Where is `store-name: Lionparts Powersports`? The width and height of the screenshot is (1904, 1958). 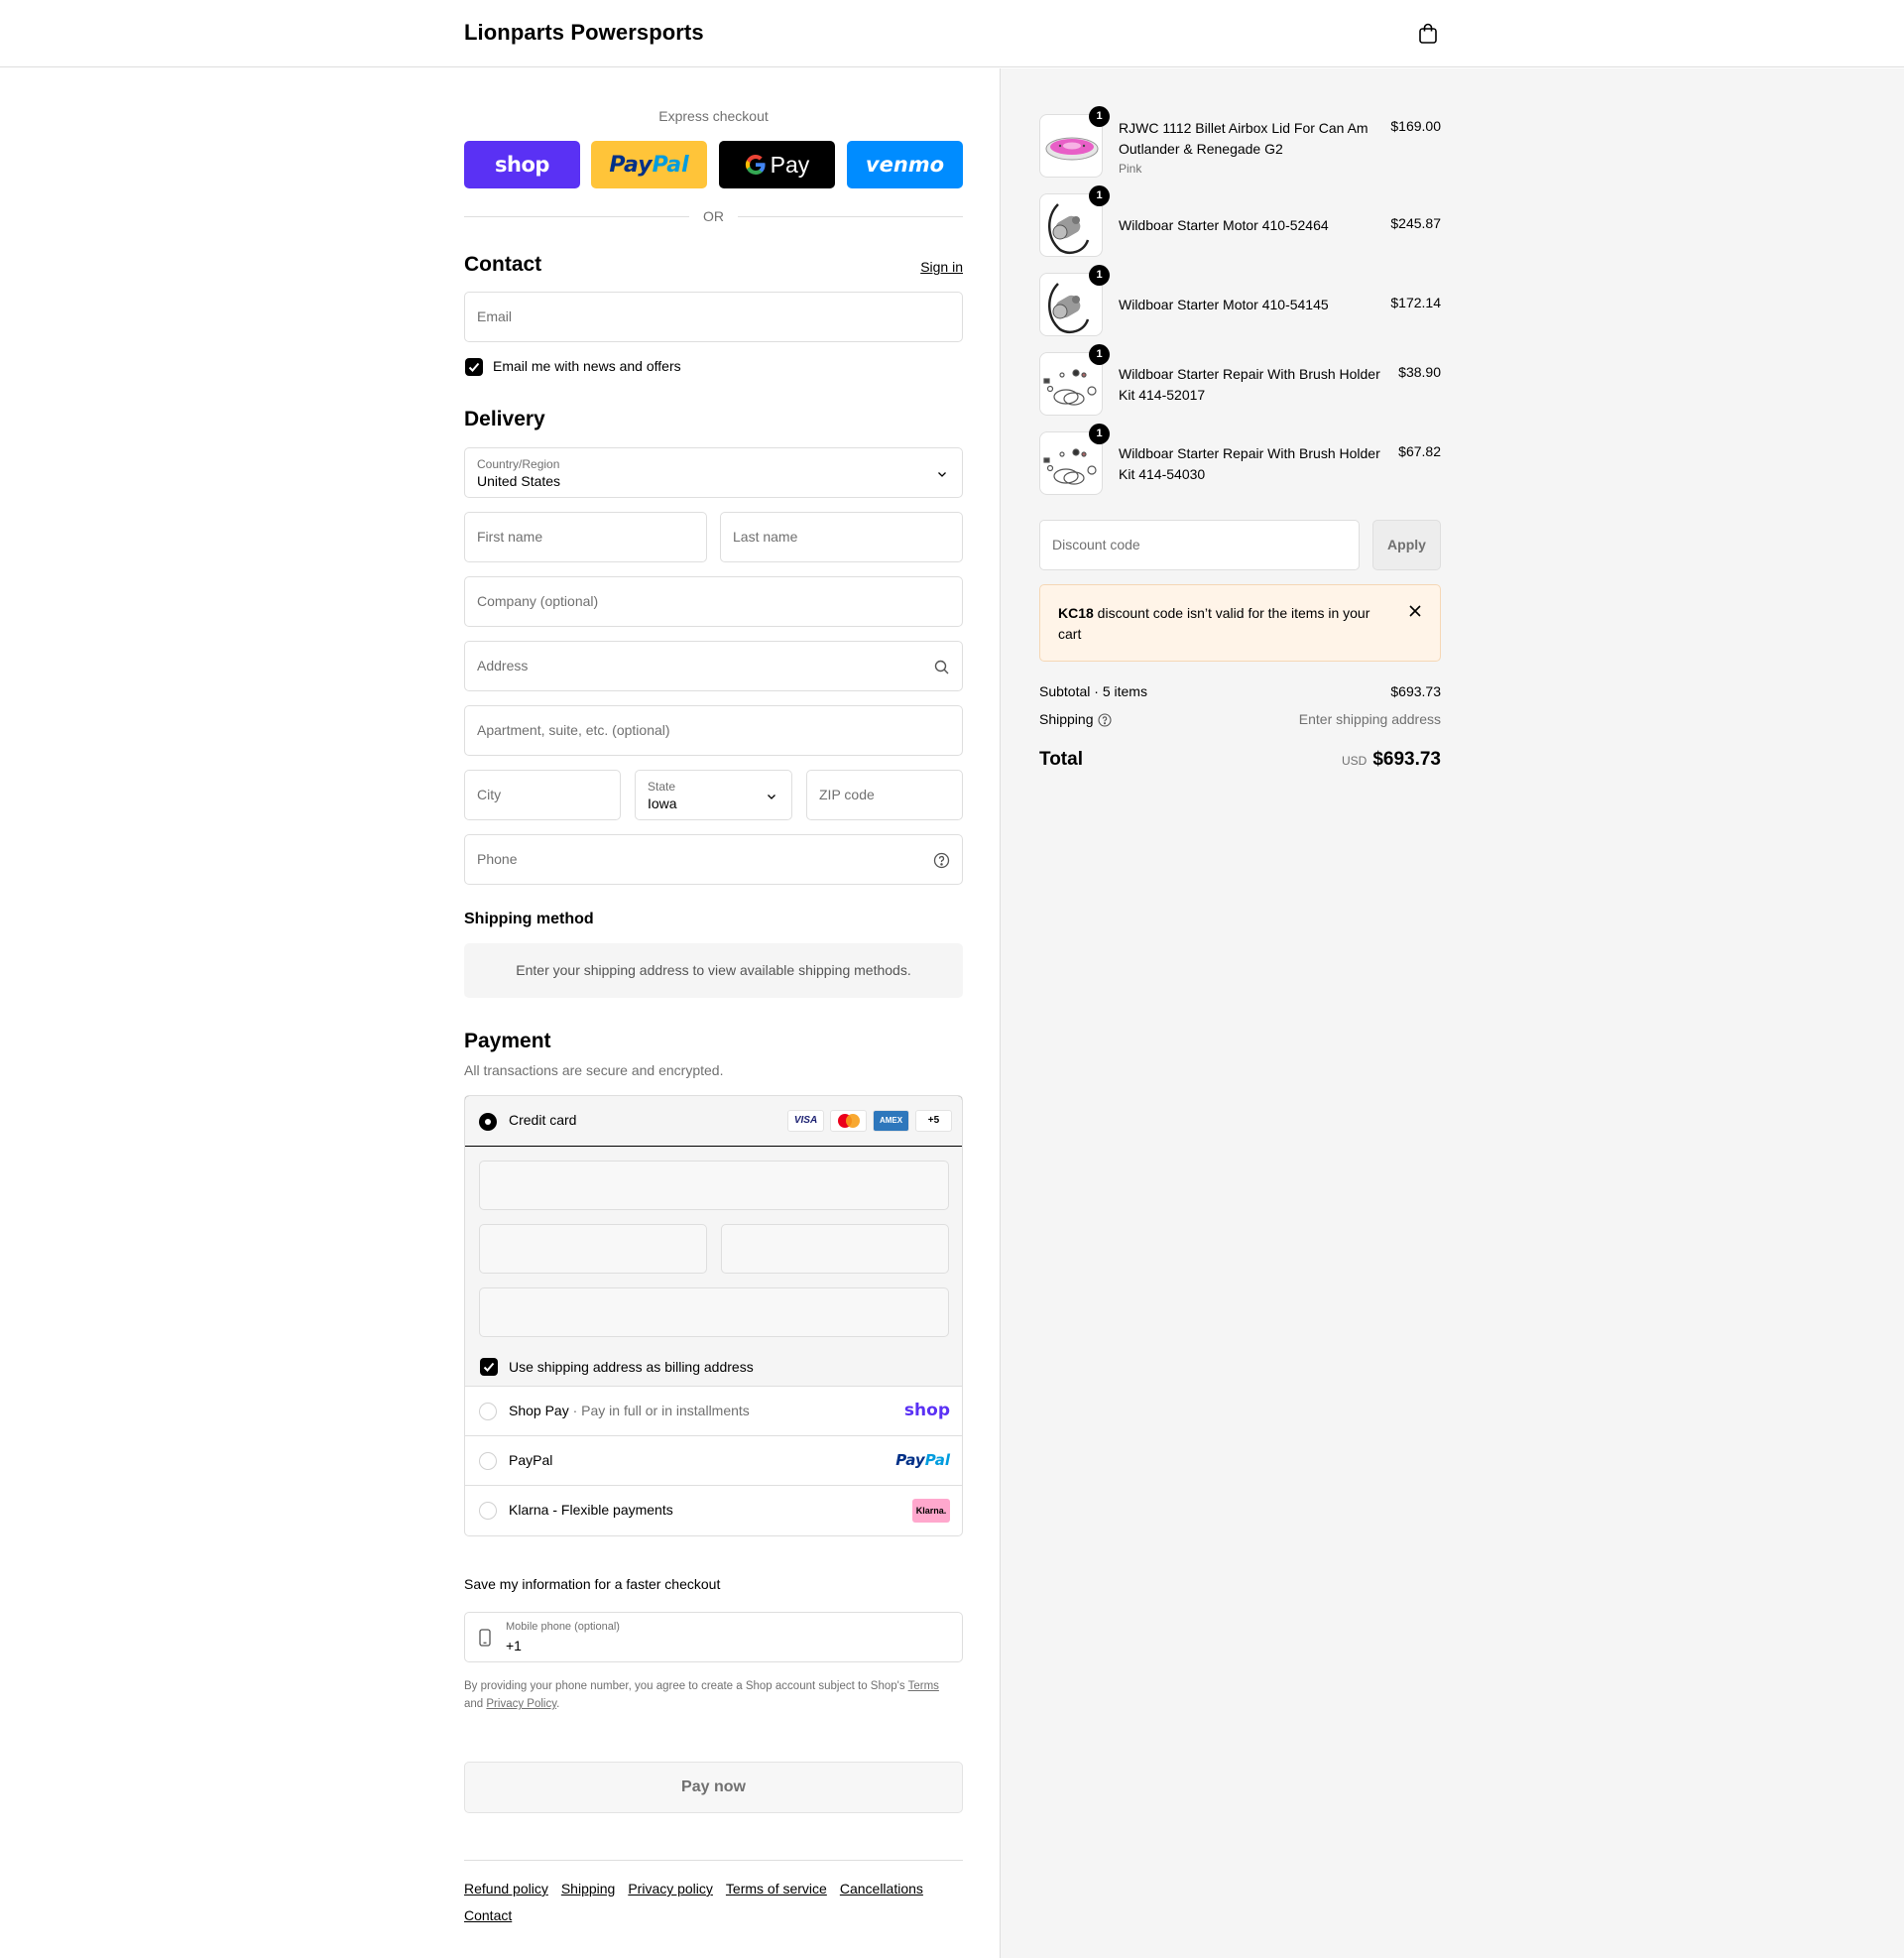
store-name: Lionparts Powersports is located at coordinates (584, 33).